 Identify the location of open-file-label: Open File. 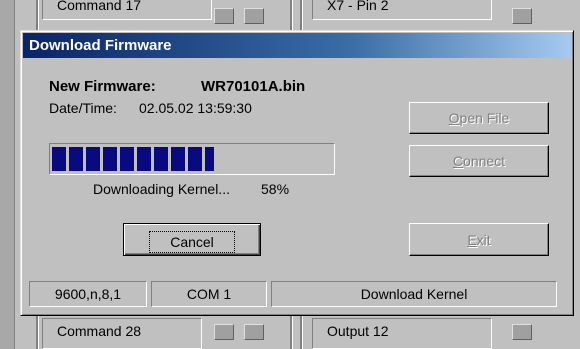
(479, 118).